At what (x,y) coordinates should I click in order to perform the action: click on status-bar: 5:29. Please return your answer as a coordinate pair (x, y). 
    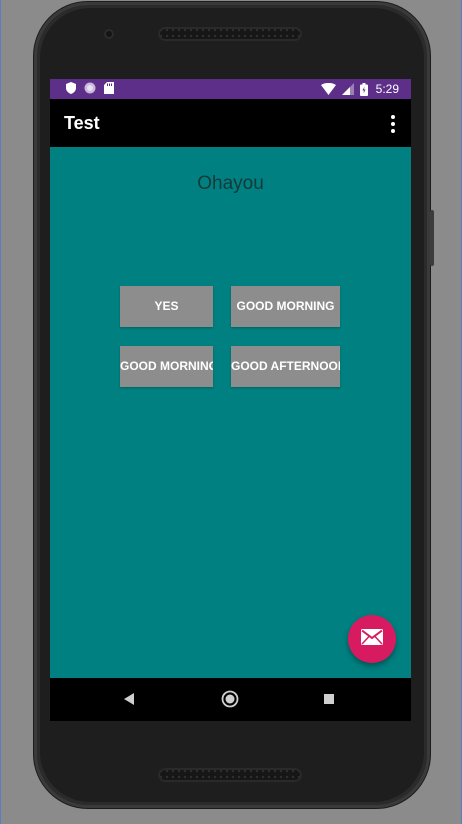
    Looking at the image, I should click on (230, 89).